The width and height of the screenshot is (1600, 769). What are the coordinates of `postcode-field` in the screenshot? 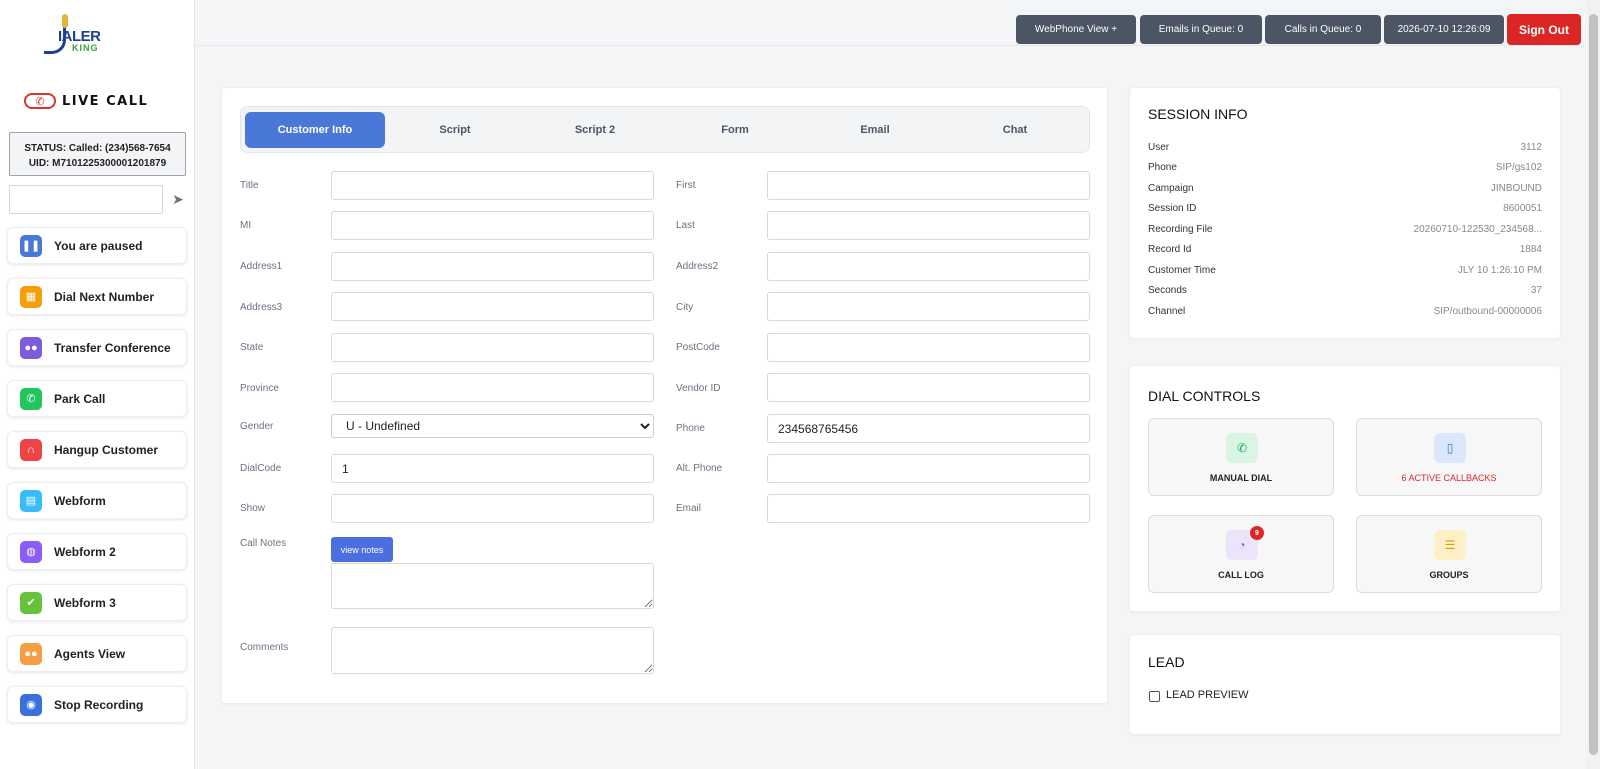 It's located at (928, 347).